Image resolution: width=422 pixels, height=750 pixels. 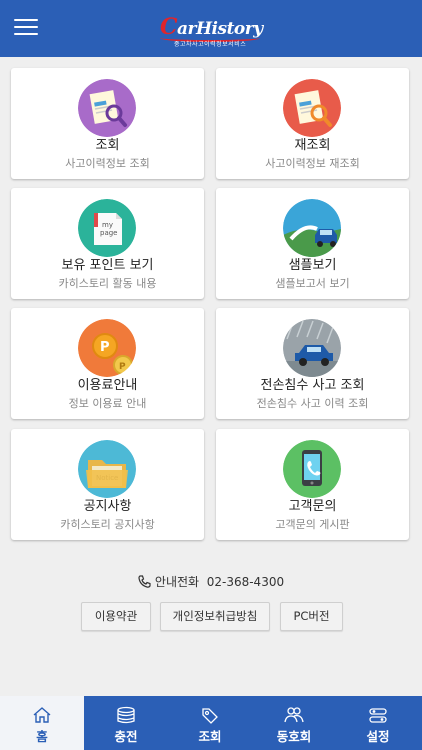 I want to click on point-coin-icon: PP, so click(x=107, y=348).